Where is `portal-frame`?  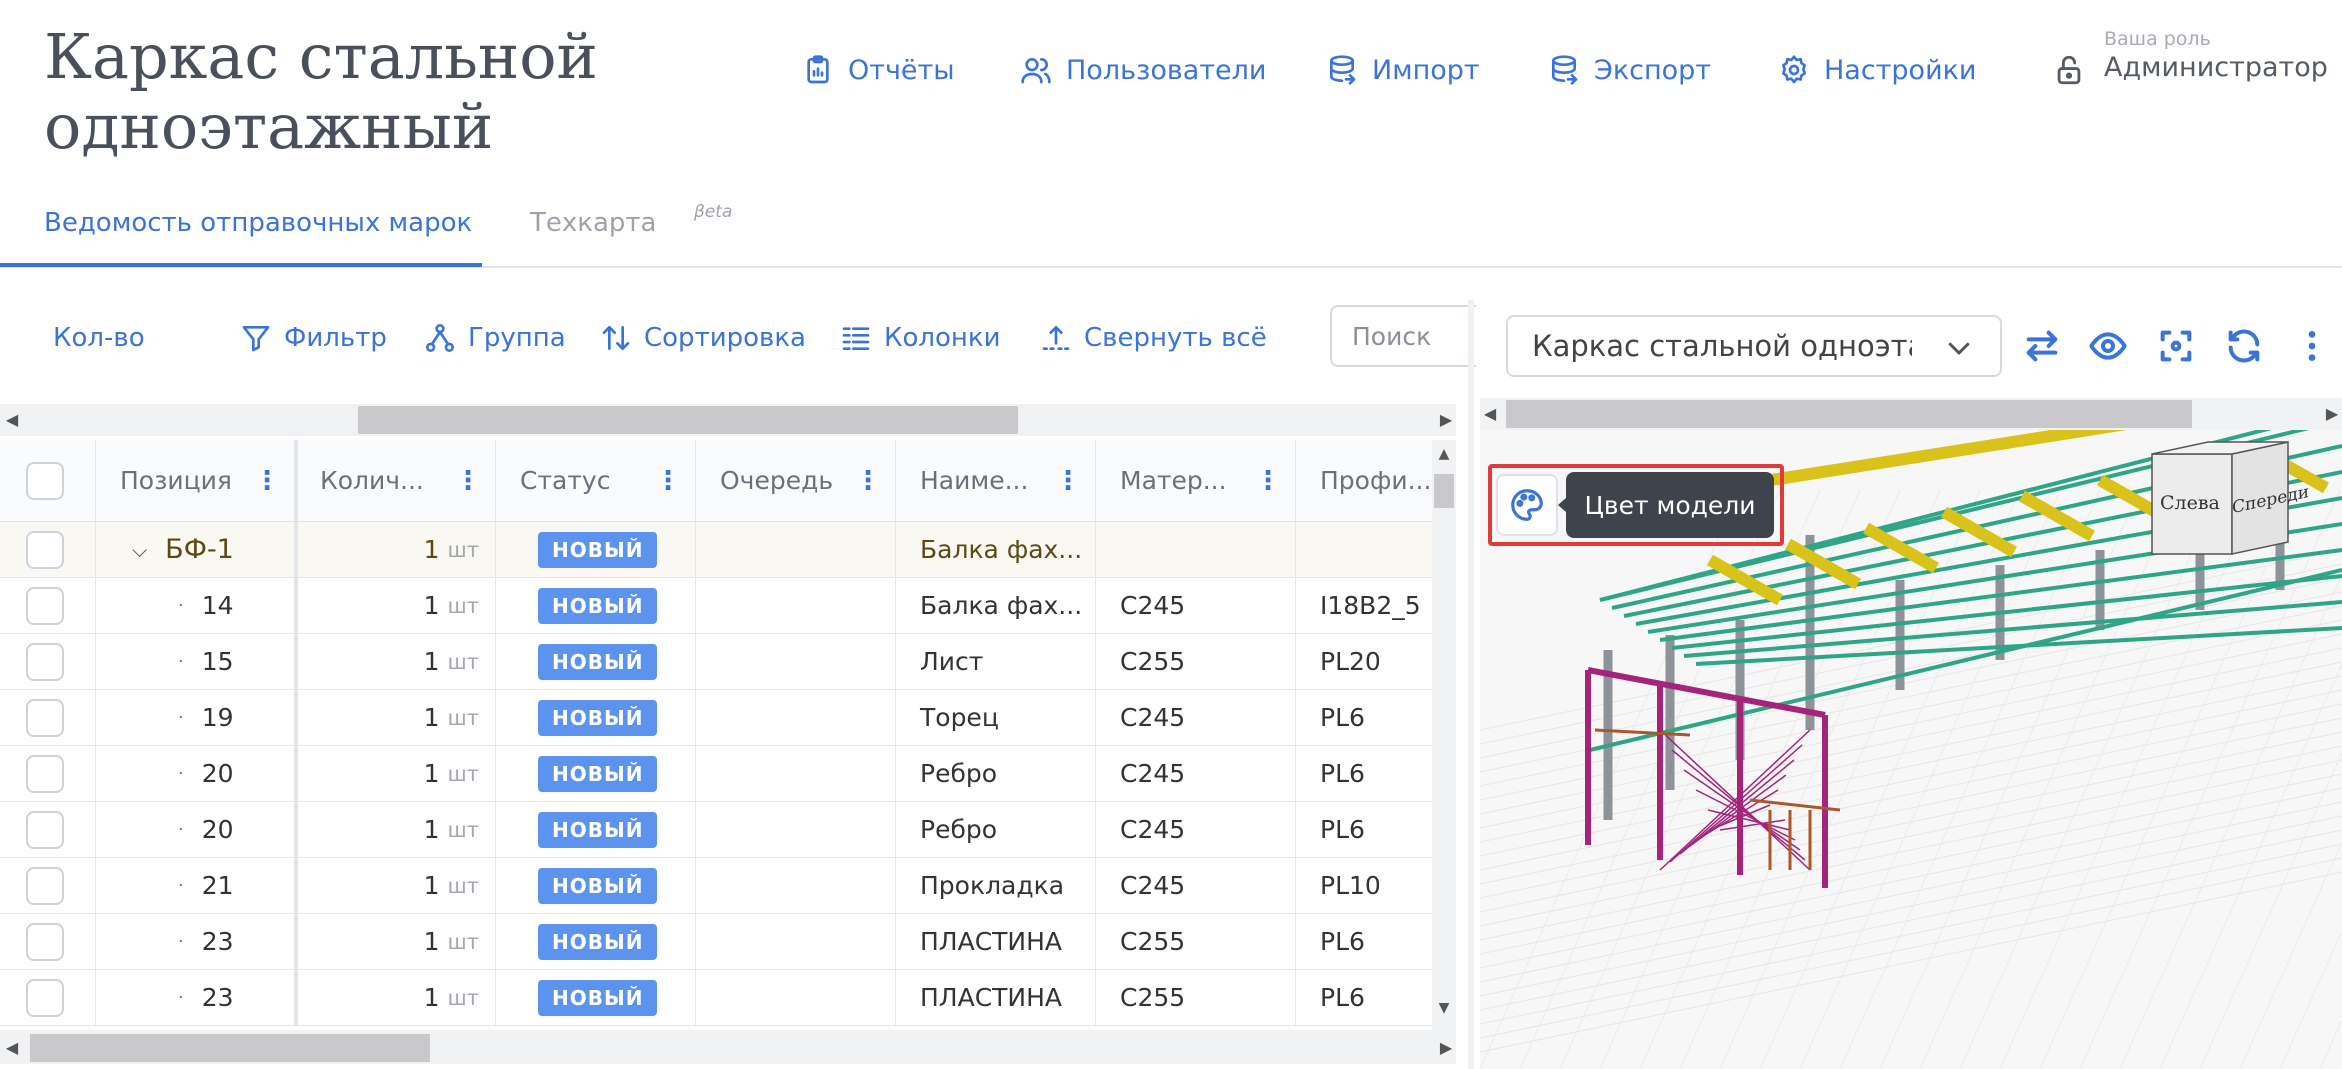 portal-frame is located at coordinates (1706, 692).